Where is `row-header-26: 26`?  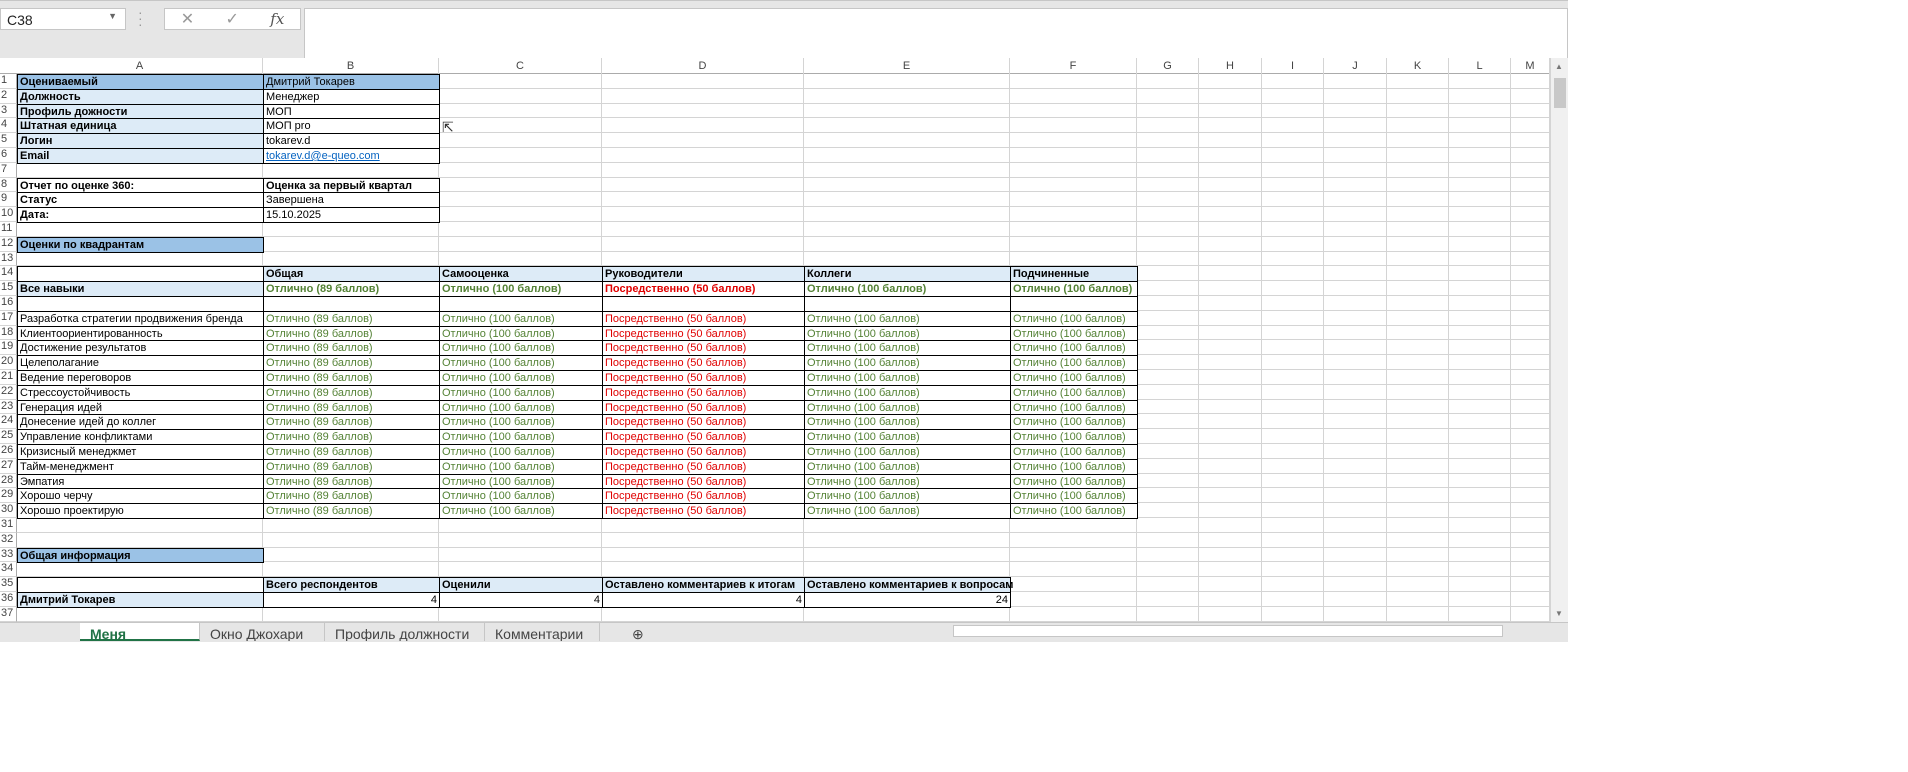
row-header-26: 26 is located at coordinates (8, 451).